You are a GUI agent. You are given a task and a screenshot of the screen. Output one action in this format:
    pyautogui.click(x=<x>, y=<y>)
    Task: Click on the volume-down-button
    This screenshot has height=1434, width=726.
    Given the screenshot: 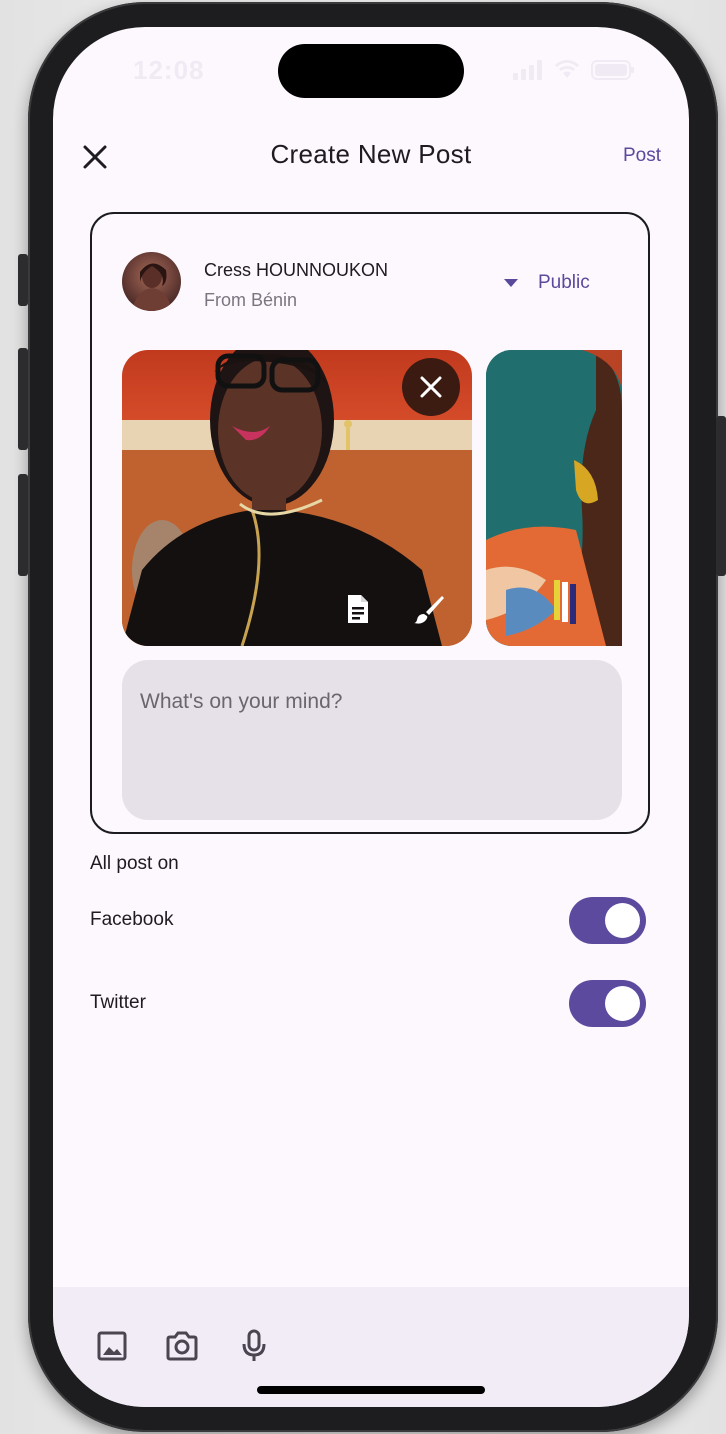 What is the action you would take?
    pyautogui.click(x=23, y=525)
    